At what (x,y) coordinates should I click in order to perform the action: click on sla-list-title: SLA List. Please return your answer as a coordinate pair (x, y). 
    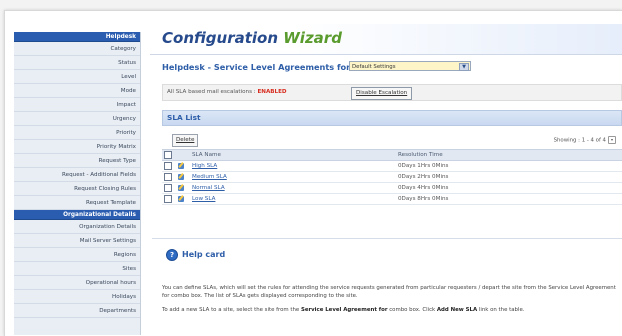
    Looking at the image, I should click on (392, 118).